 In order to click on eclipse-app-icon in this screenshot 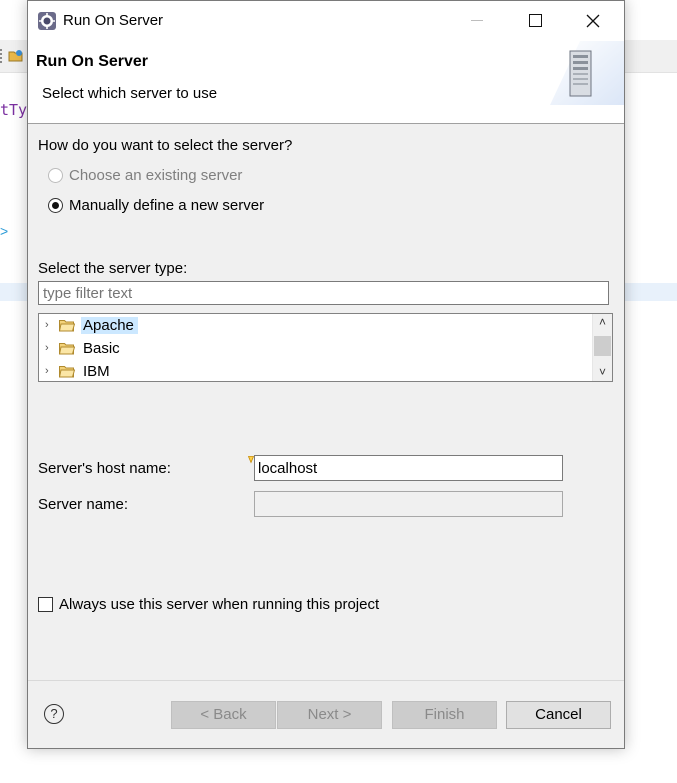, I will do `click(47, 21)`.